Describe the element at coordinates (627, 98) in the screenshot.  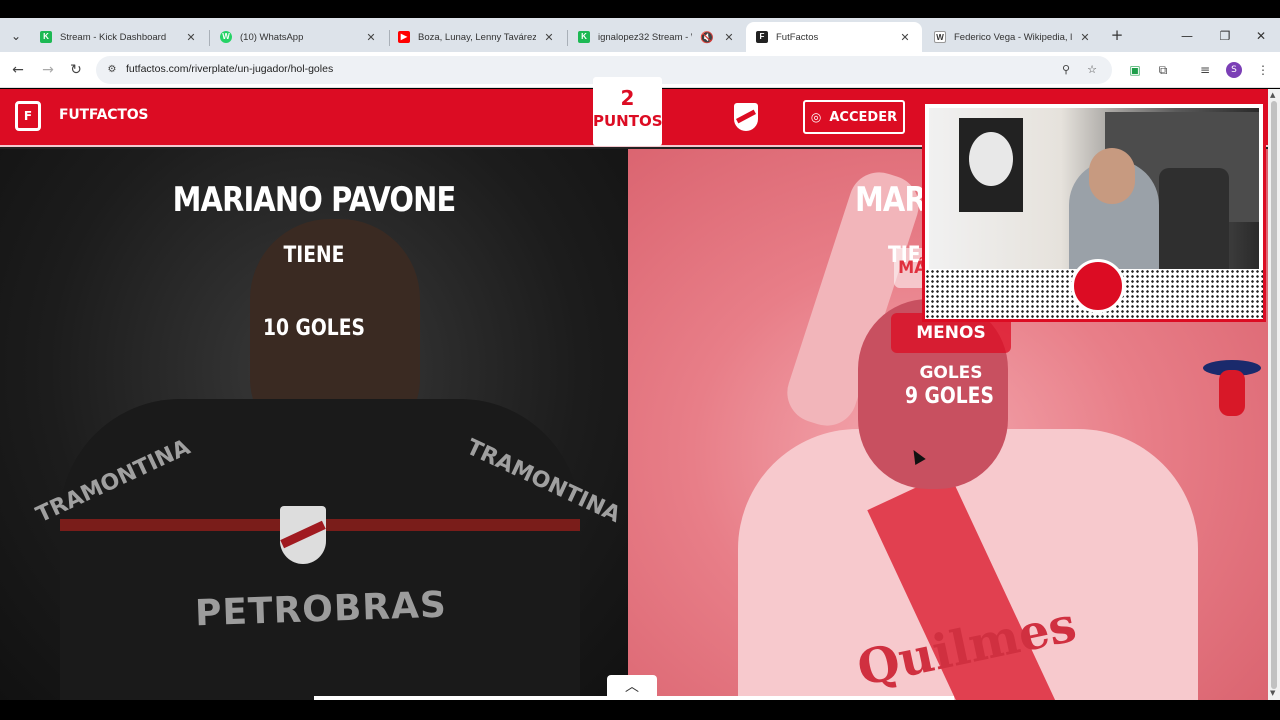
I see `score-points: 2` at that location.